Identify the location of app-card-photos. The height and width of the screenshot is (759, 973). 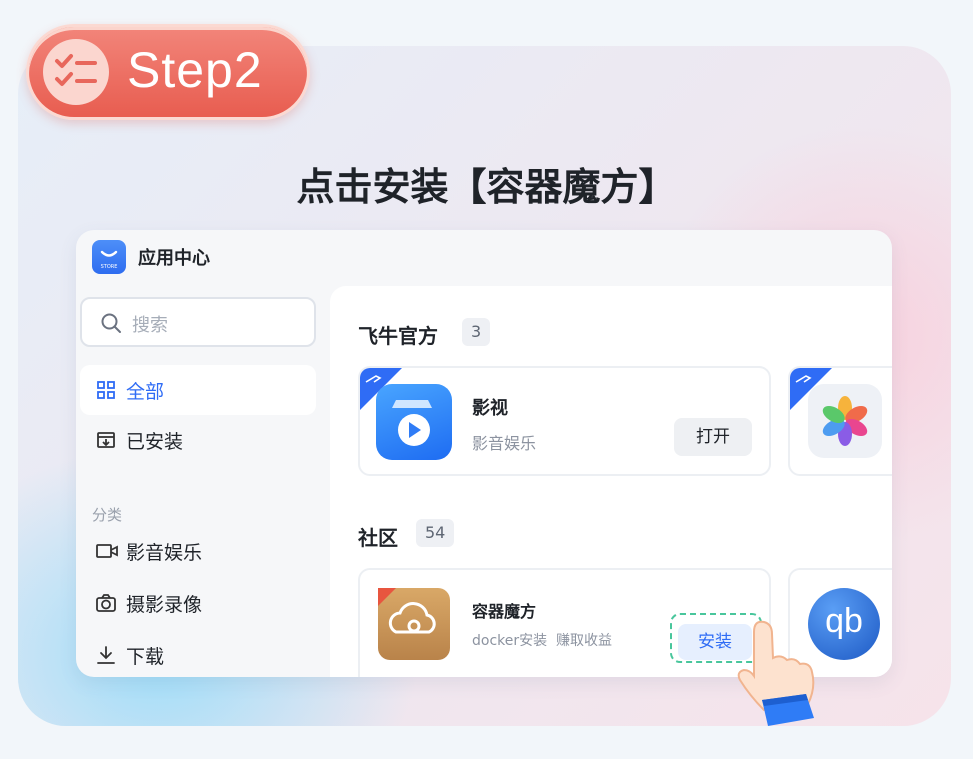
(840, 421).